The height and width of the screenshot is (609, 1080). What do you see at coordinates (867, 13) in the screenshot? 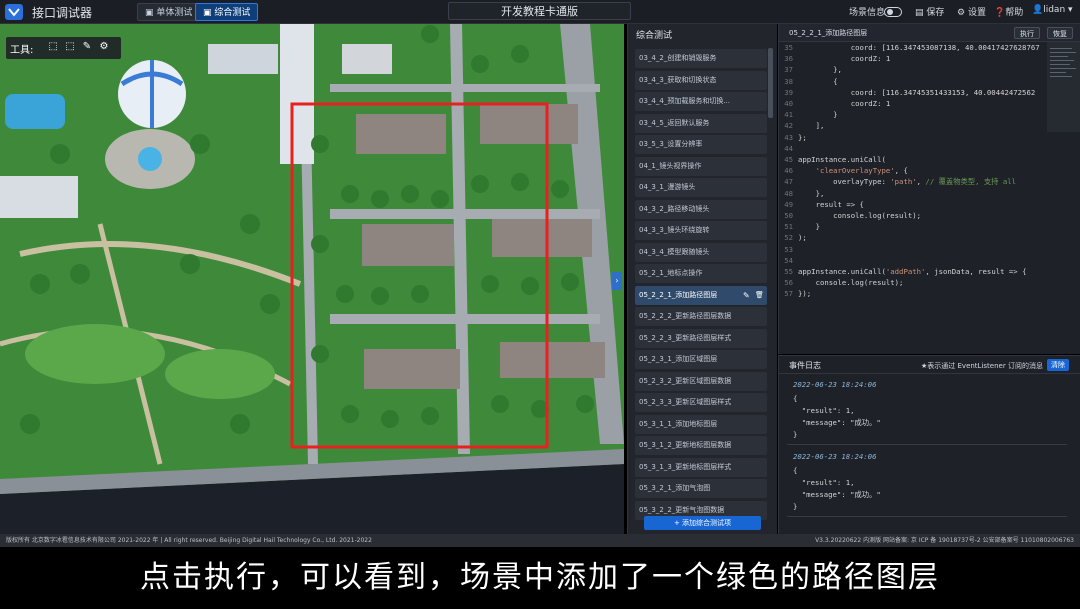
I see `scene-info-label: 场景信息` at bounding box center [867, 13].